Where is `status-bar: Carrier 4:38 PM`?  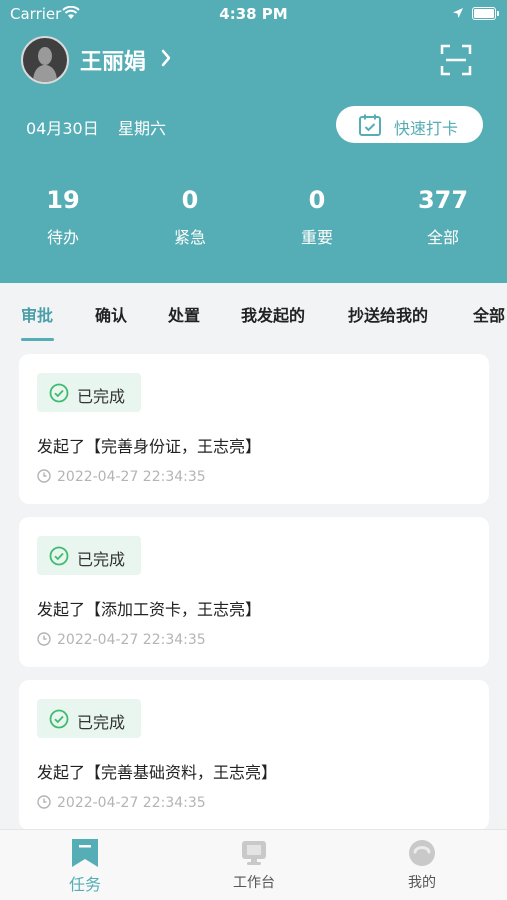
status-bar: Carrier 4:38 PM is located at coordinates (253, 14).